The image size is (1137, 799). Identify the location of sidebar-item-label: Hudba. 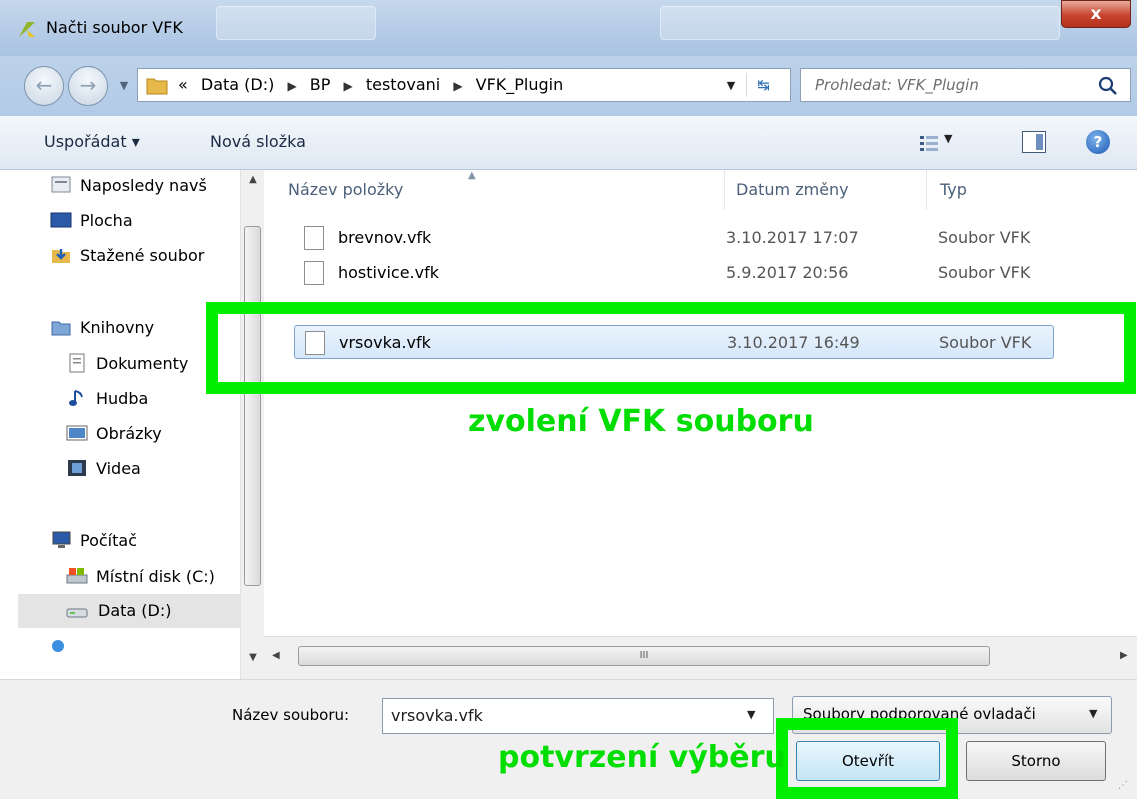
(122, 398).